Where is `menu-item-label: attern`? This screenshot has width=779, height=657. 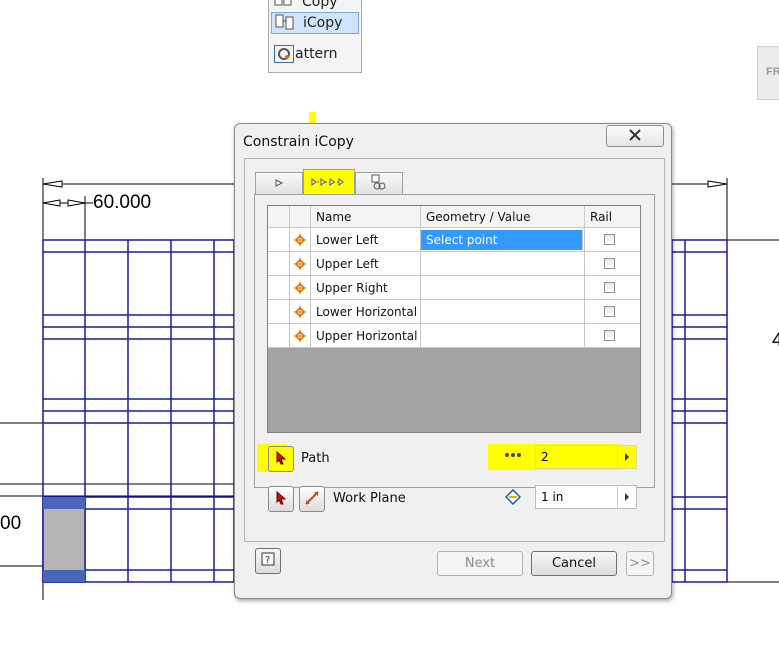 menu-item-label: attern is located at coordinates (316, 54).